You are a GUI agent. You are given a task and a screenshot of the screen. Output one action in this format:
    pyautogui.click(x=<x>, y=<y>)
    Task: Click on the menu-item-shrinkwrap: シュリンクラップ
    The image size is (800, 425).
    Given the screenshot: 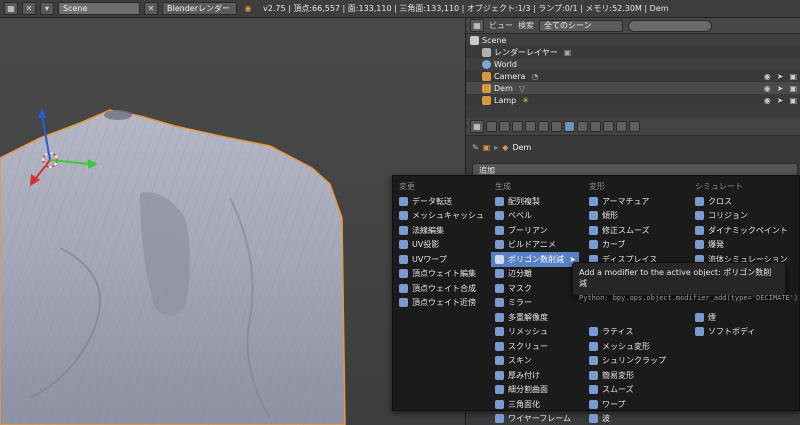 What is the action you would take?
    pyautogui.click(x=635, y=361)
    